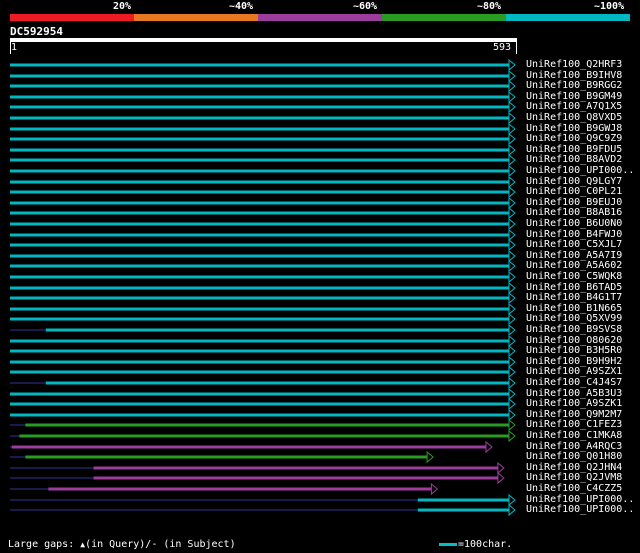  I want to click on hit-label: UniRef100_B6U0N0, so click(574, 223).